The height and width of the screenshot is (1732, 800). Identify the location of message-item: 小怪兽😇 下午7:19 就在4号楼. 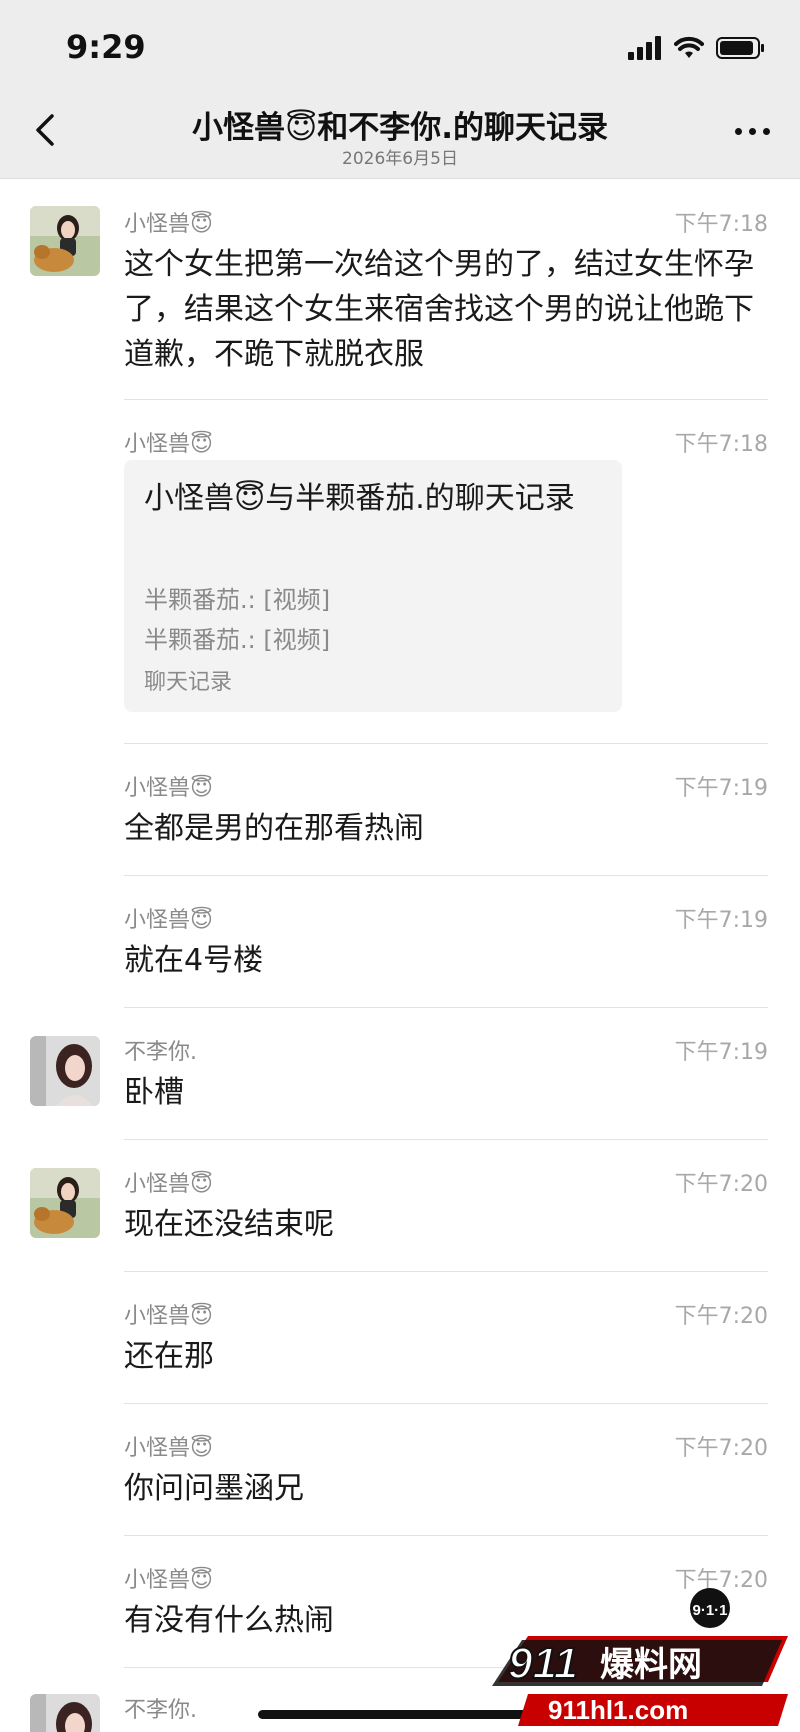
(400, 942).